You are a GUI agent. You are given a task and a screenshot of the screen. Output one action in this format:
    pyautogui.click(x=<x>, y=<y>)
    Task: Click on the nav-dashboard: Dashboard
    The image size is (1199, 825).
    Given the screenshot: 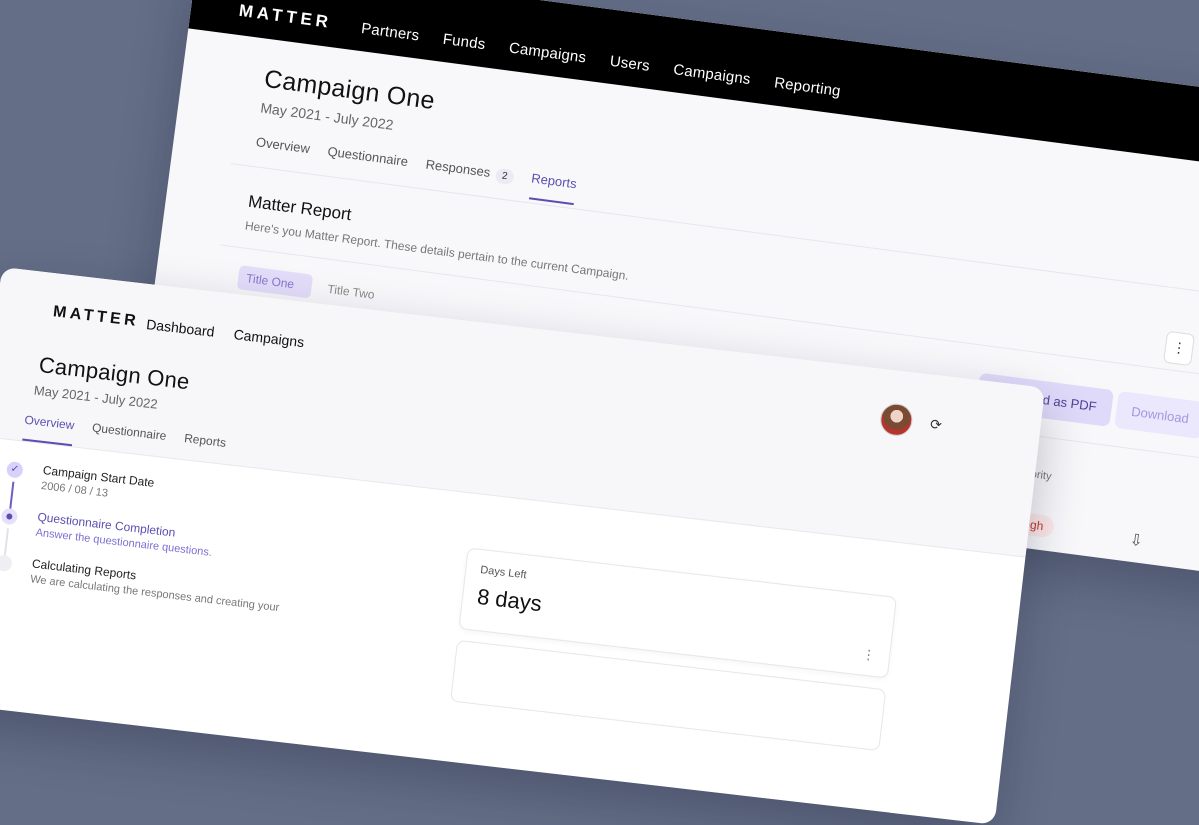 What is the action you would take?
    pyautogui.click(x=180, y=328)
    